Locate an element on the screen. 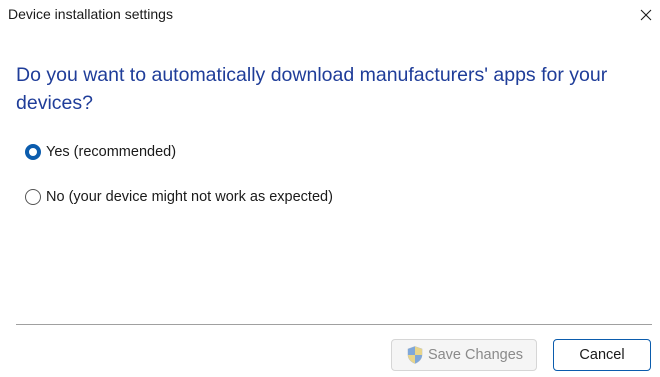  save-changes-button: Save Changes is located at coordinates (464, 355).